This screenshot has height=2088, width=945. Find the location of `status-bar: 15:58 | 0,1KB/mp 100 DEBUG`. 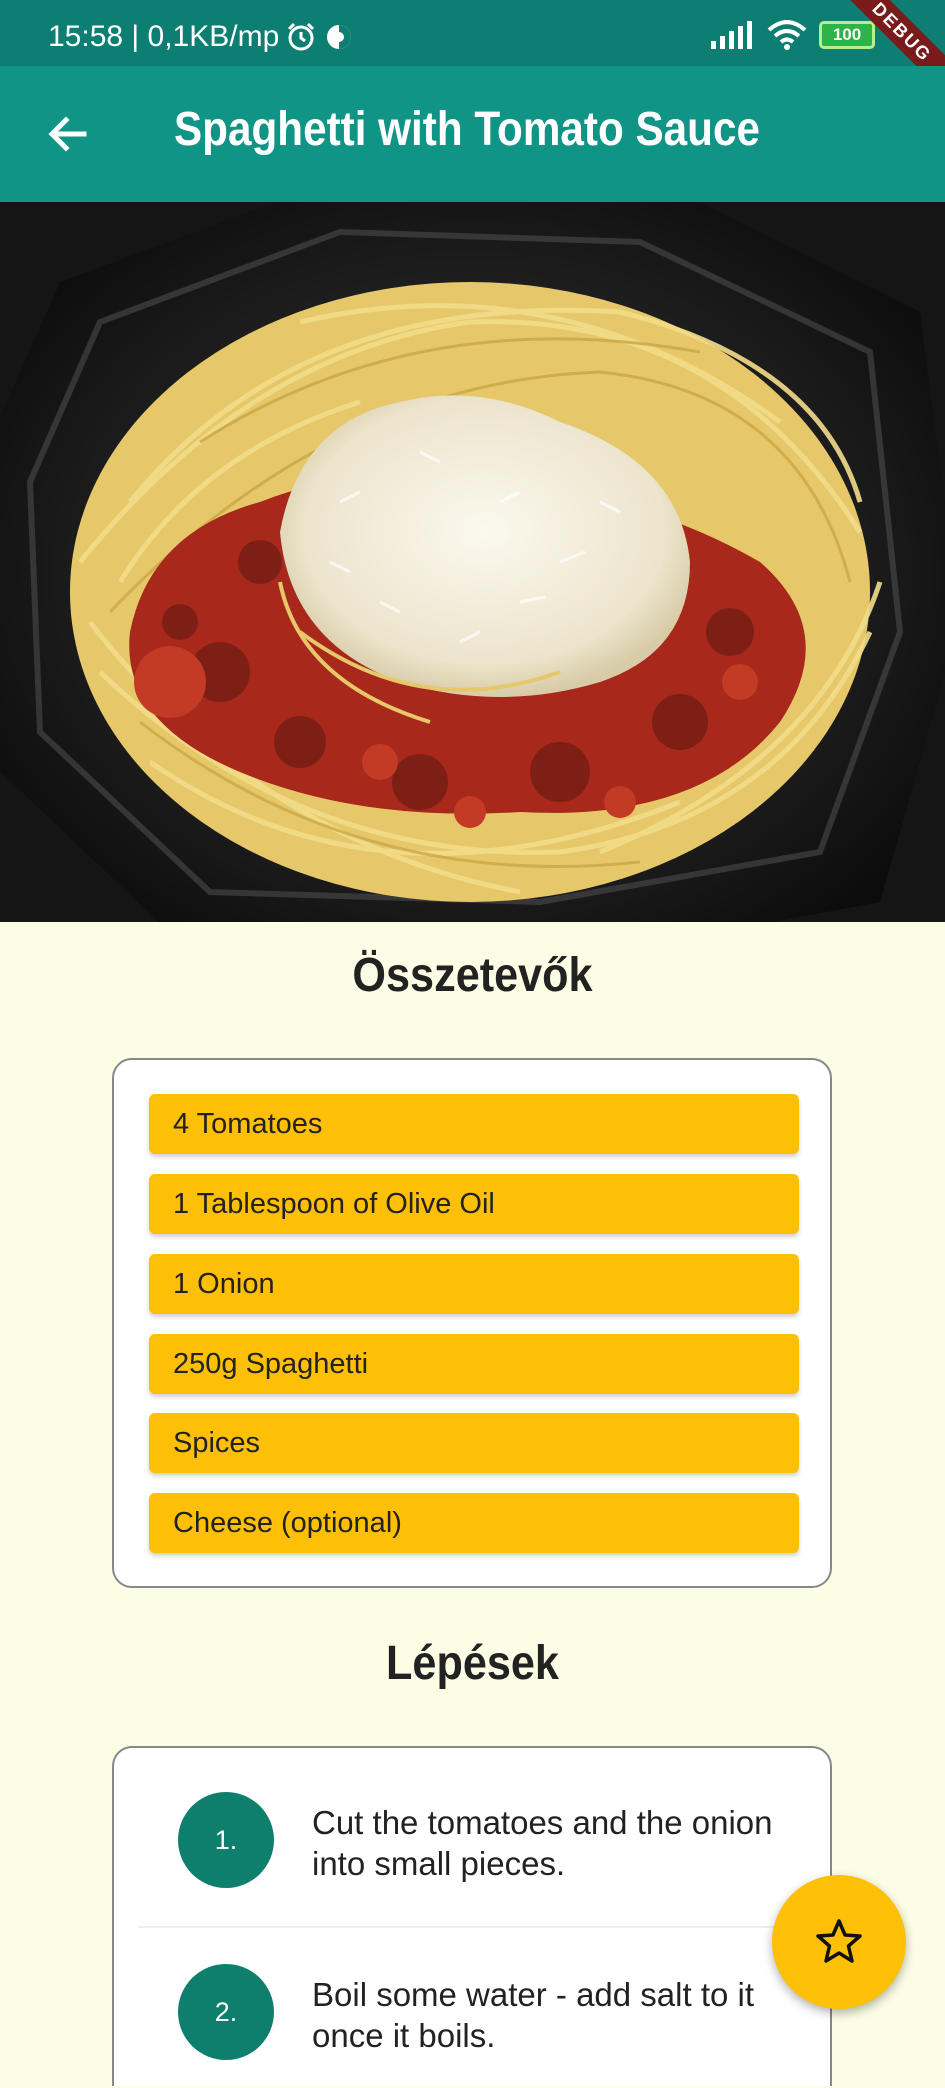

status-bar: 15:58 | 0,1KB/mp 100 DEBUG is located at coordinates (472, 55).